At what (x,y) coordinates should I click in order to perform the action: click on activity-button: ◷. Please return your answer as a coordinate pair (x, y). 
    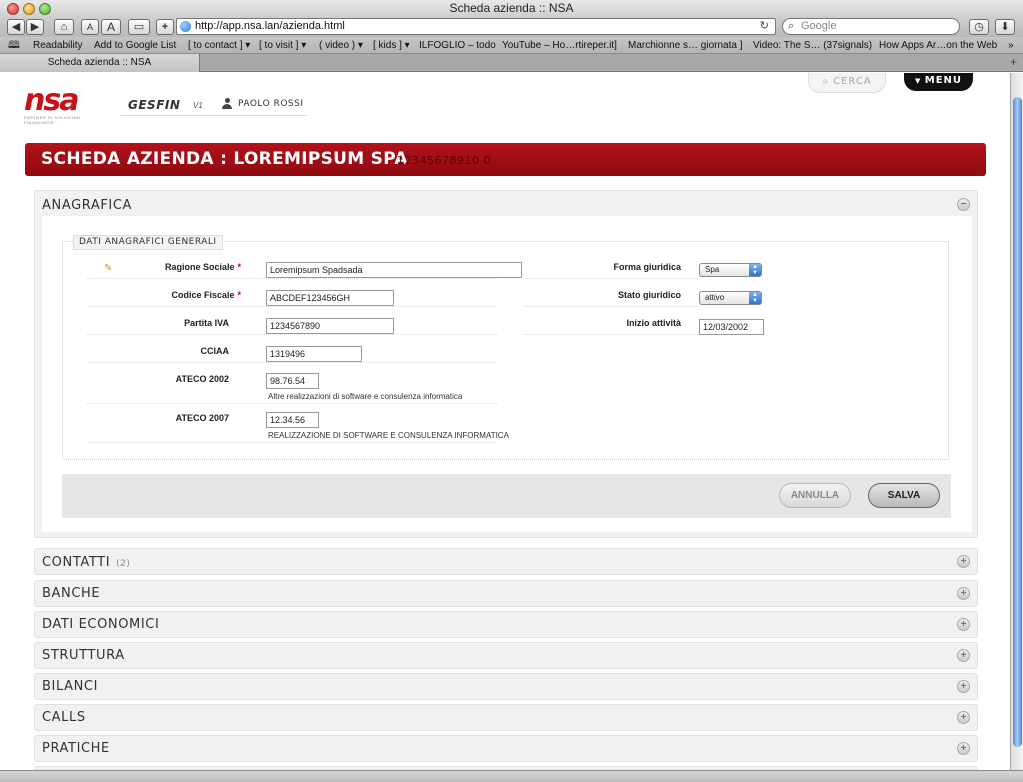
    Looking at the image, I should click on (979, 27).